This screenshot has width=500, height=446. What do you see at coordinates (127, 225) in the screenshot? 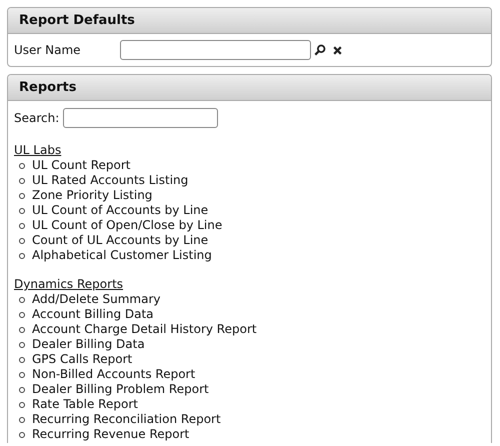
I see `report-link: UL Count of Open/Close by Line` at bounding box center [127, 225].